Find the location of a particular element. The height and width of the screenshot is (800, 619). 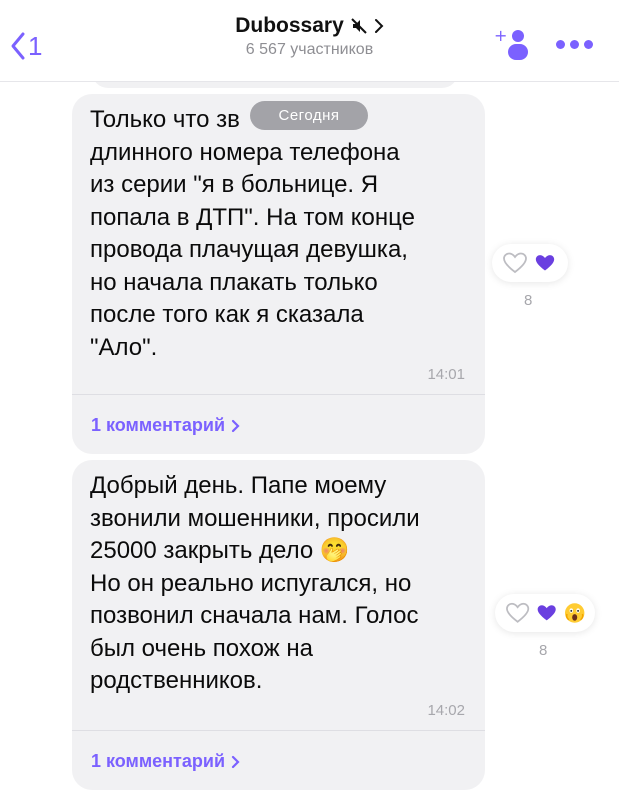

chat-title-button: Dubossary is located at coordinates (309, 26).